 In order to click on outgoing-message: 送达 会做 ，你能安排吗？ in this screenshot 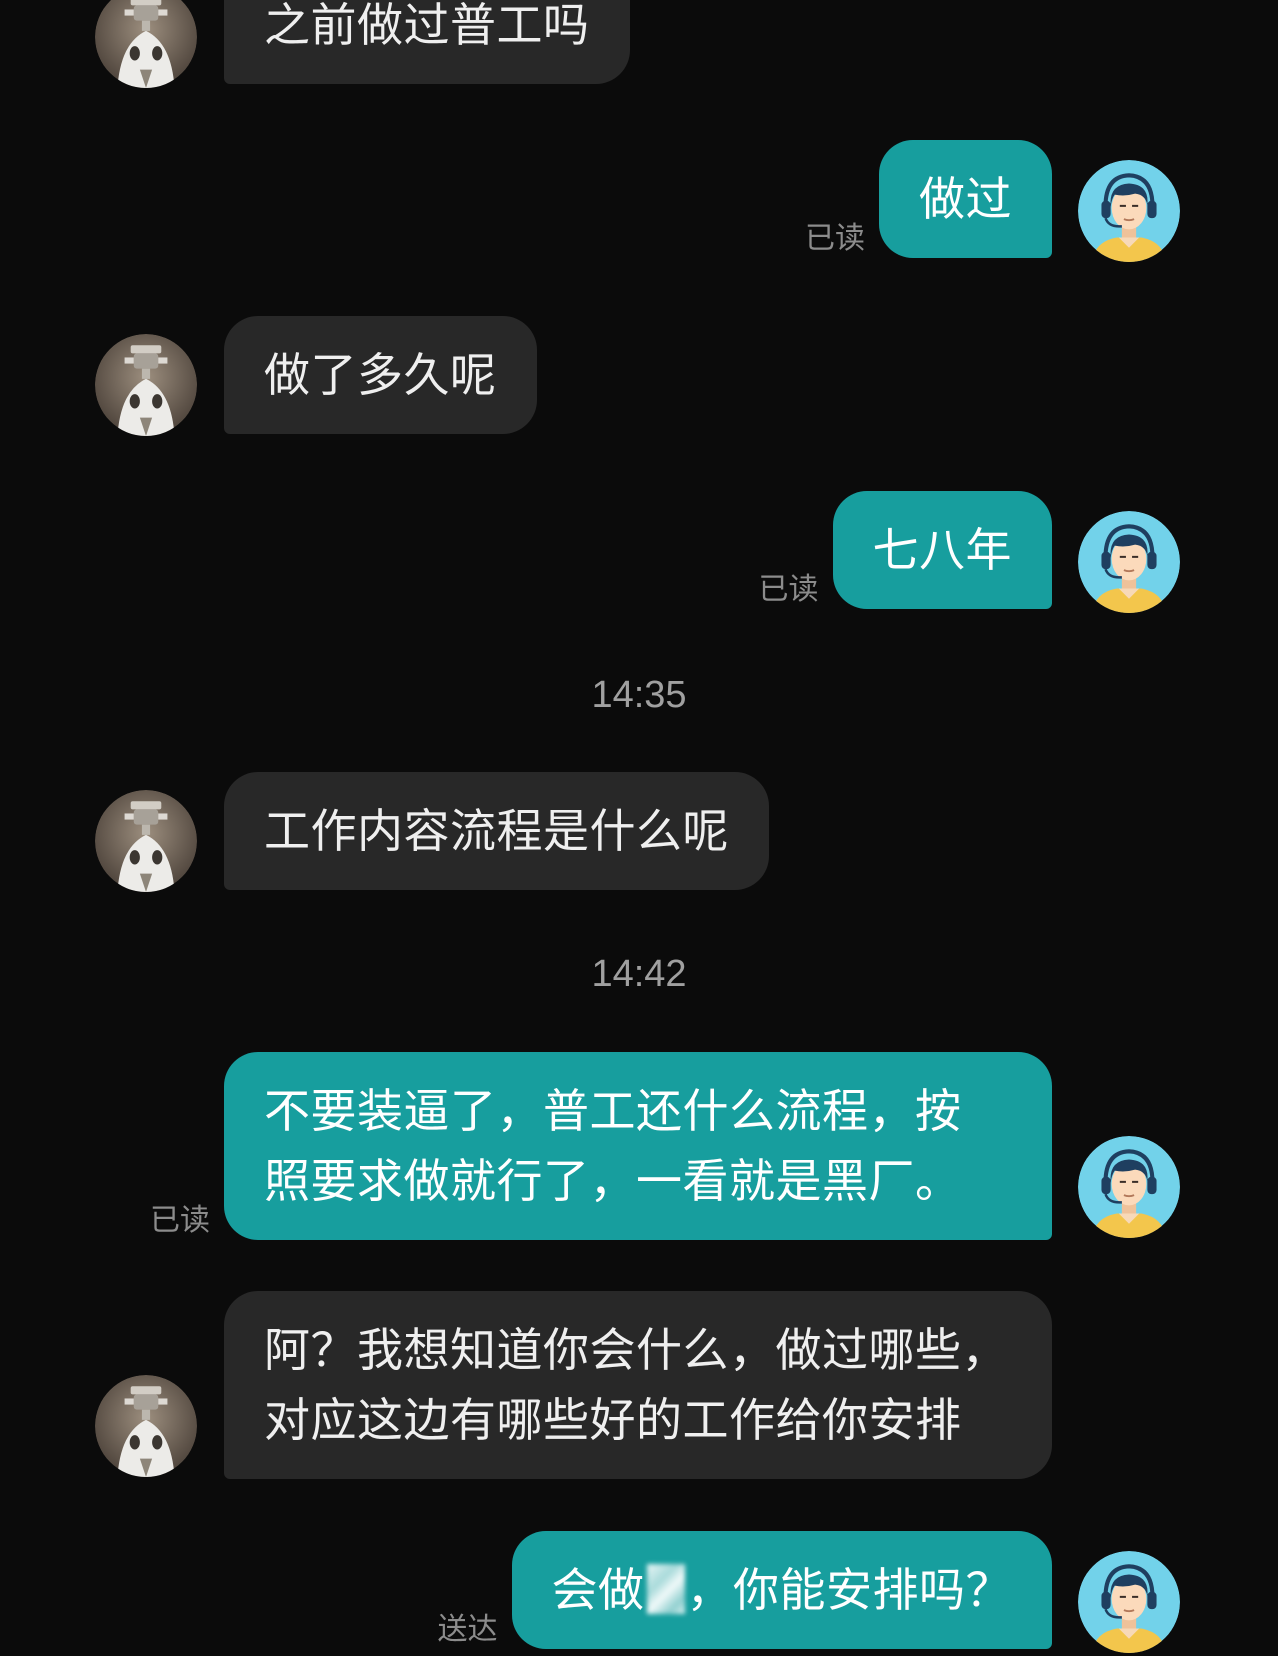, I will do `click(744, 1590)`.